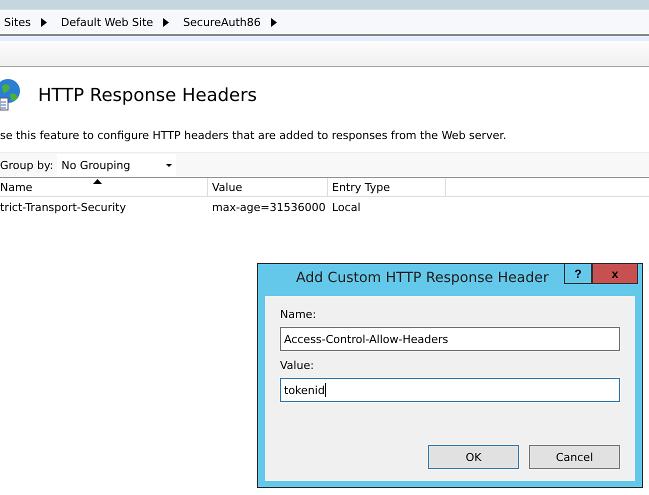  Describe the element at coordinates (222, 22) in the screenshot. I see `breadcrumb-item: SecureAuth86` at that location.